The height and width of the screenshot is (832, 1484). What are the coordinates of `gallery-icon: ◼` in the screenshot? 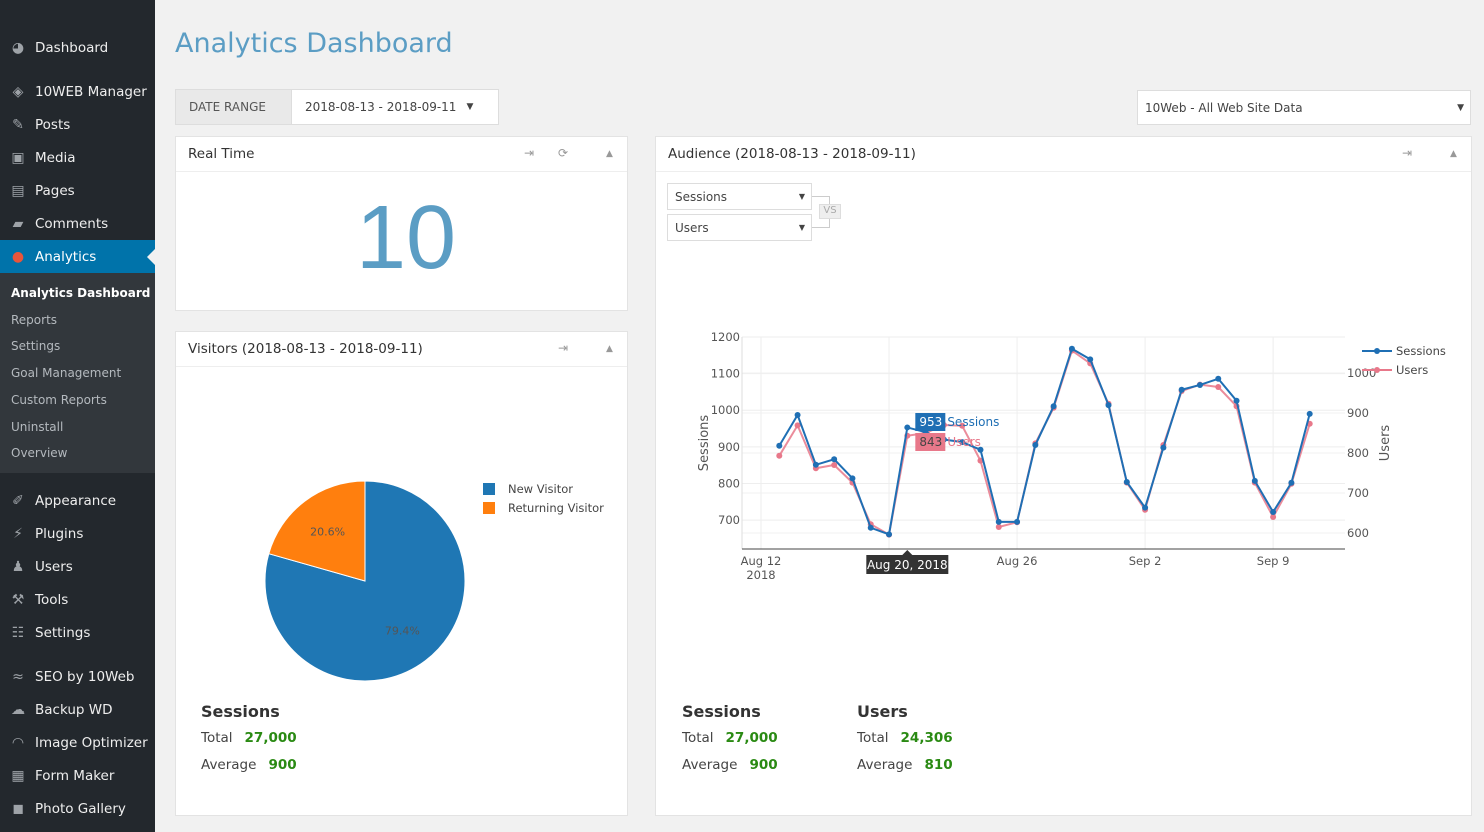 It's located at (18, 808).